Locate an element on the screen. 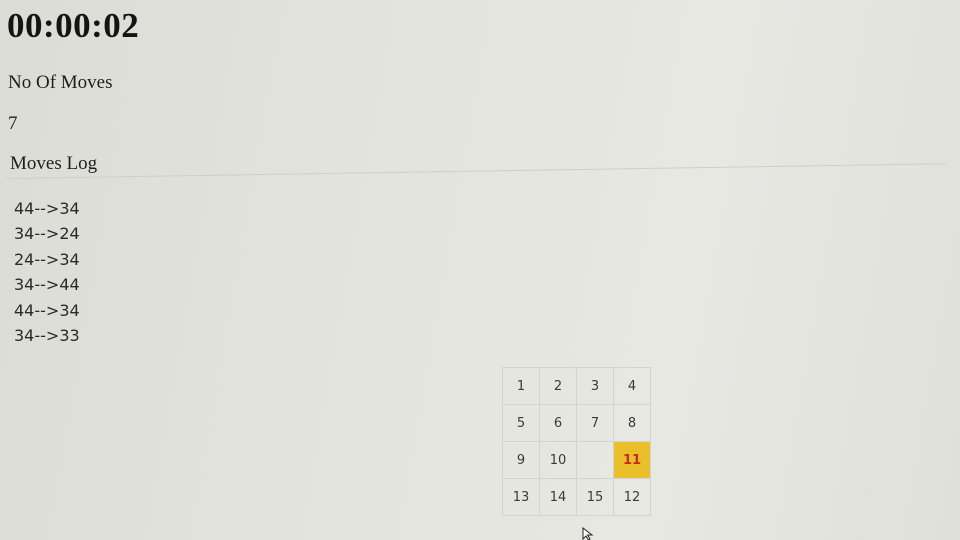 The image size is (960, 540). puzzle-tile: 10 is located at coordinates (558, 460).